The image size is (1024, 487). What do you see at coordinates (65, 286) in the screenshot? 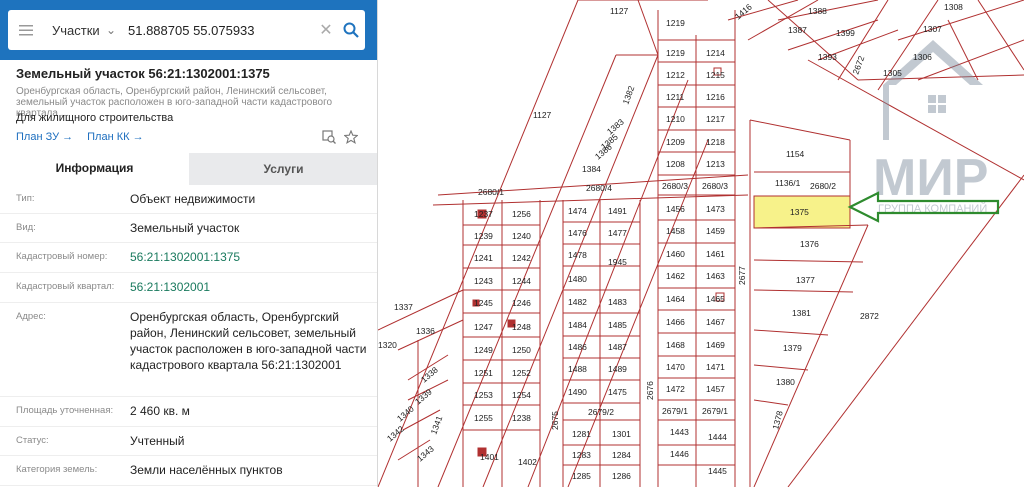
I see `info-label: Кадастровый квартал:` at bounding box center [65, 286].